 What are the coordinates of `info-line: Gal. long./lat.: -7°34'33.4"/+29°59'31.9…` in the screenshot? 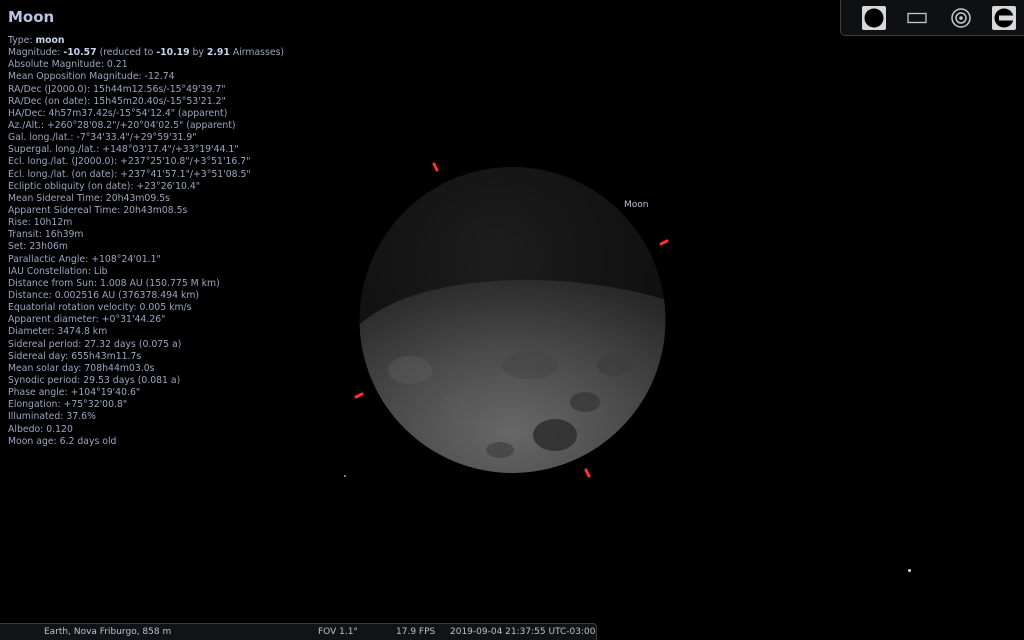 It's located at (146, 138).